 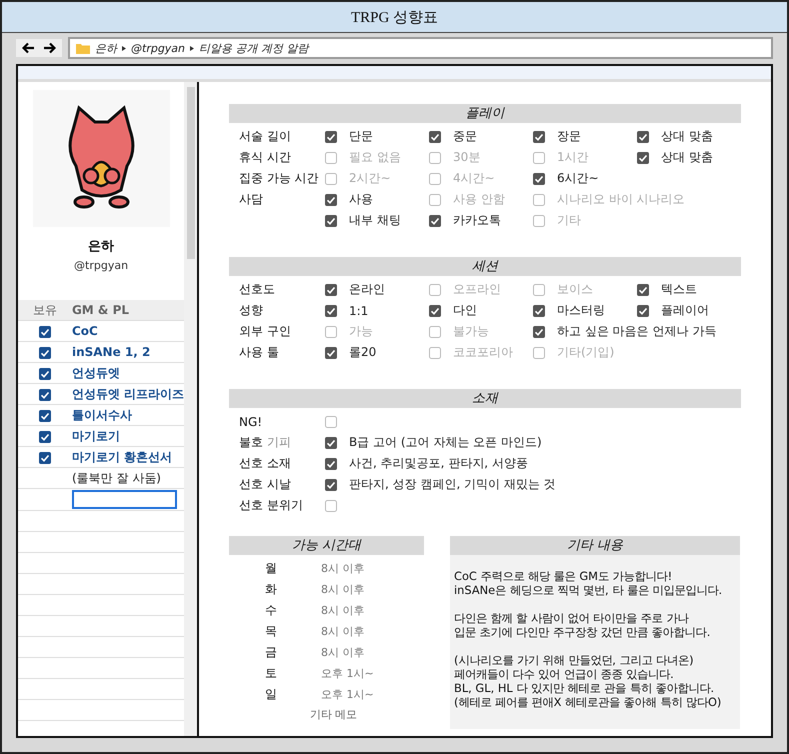 What do you see at coordinates (271, 673) in the screenshot?
I see `day-label: 토` at bounding box center [271, 673].